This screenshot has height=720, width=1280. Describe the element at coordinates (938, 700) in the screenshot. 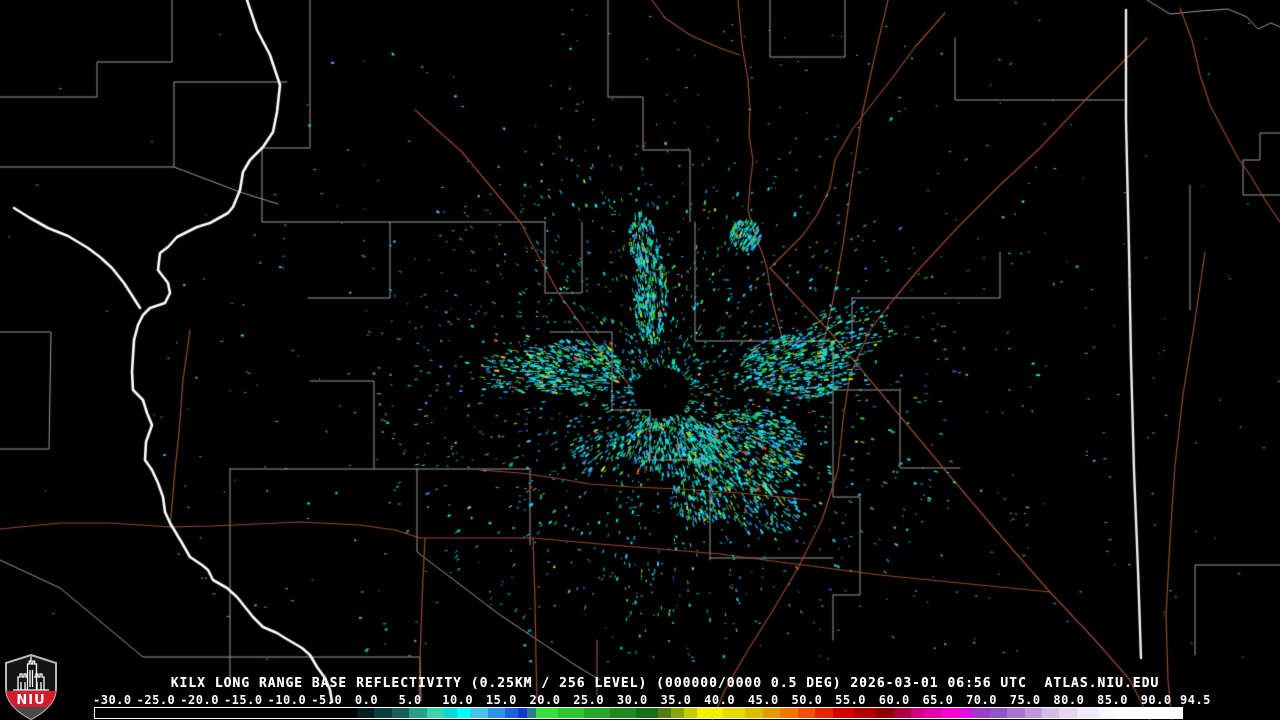

I see `colorbar-tick-label: 65.0` at that location.